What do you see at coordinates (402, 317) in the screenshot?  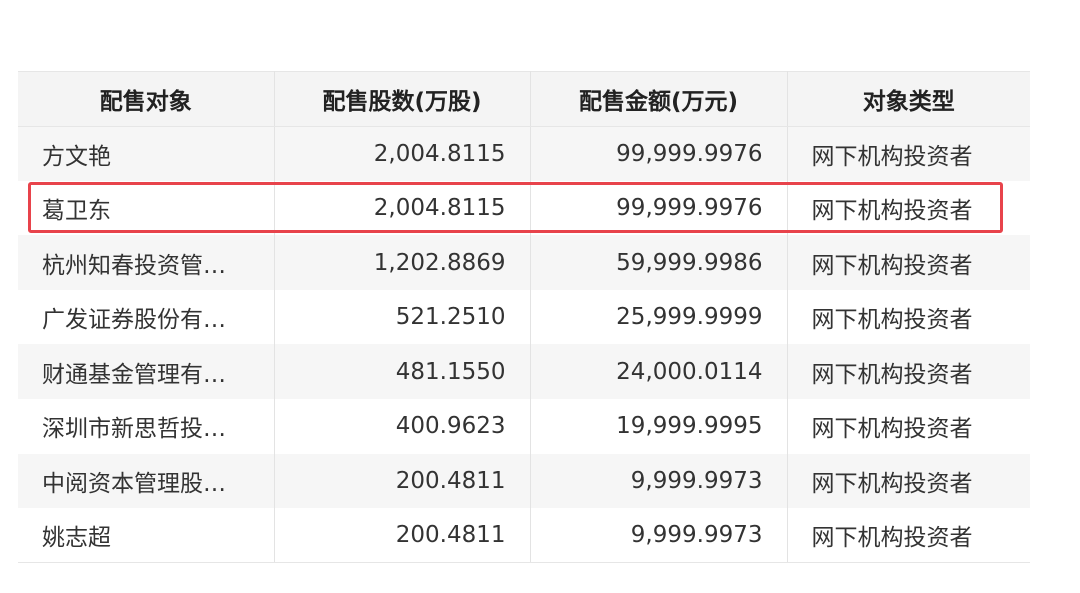 I see `cell-shares: 521.2510` at bounding box center [402, 317].